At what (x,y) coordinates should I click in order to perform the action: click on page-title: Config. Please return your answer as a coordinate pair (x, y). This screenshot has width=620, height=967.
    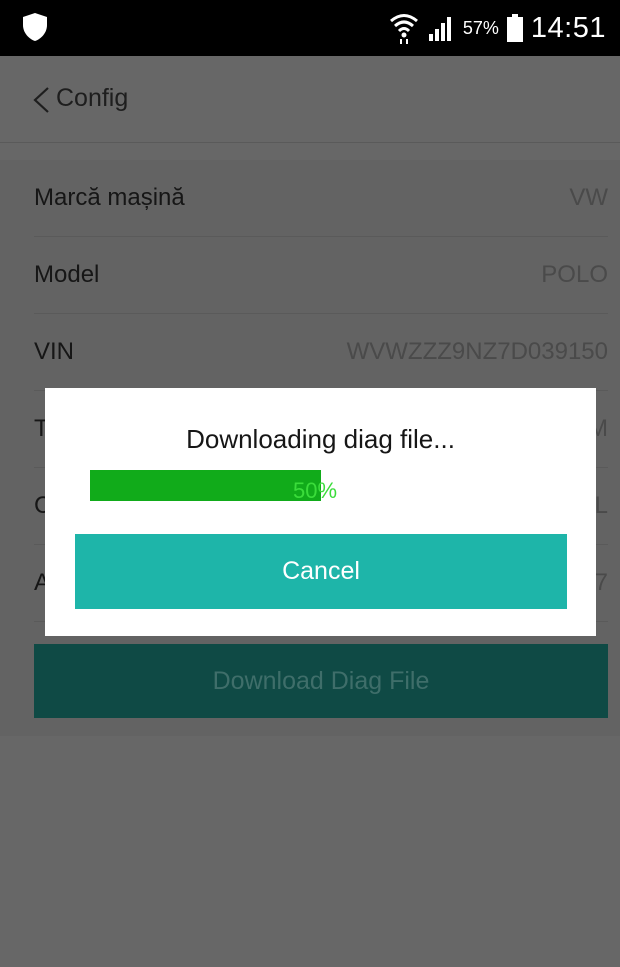
    Looking at the image, I should click on (92, 98).